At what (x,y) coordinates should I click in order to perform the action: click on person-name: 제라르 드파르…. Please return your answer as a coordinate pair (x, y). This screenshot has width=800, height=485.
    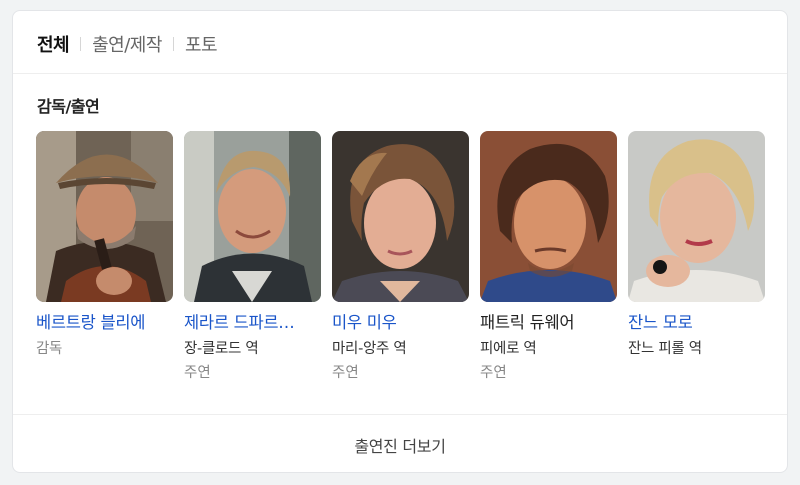
    Looking at the image, I should click on (252, 323).